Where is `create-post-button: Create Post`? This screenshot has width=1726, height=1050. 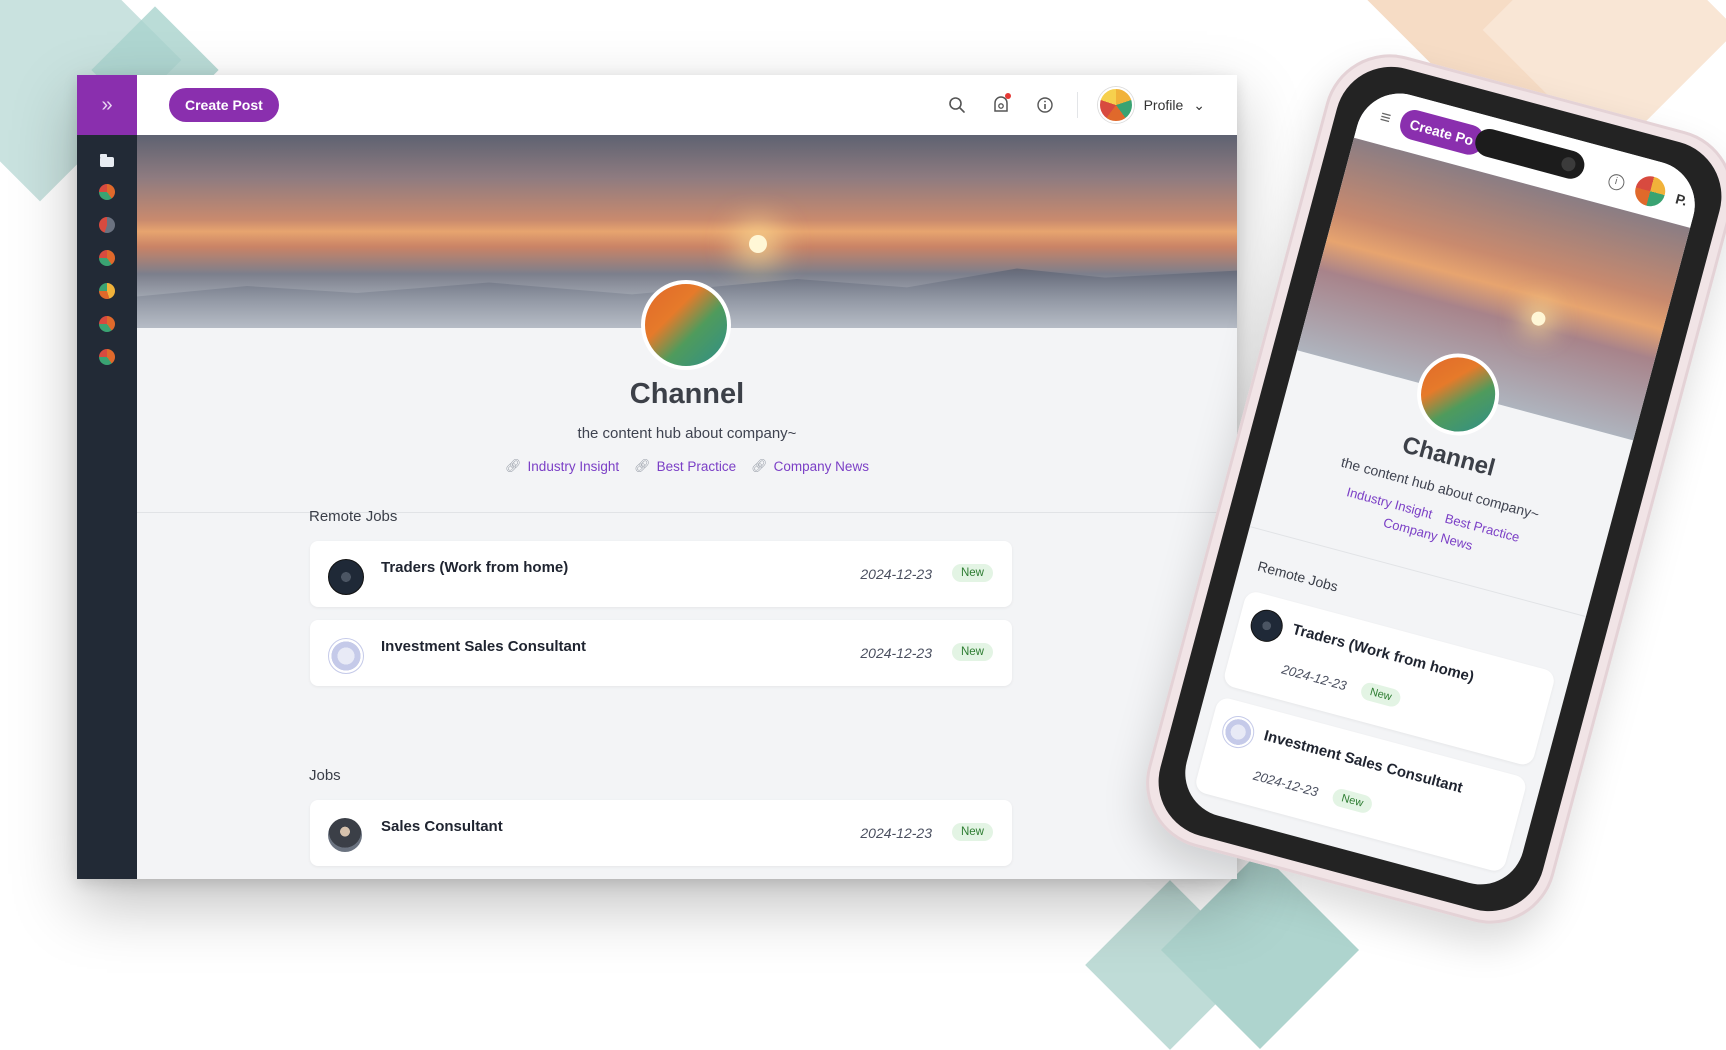 create-post-button: Create Post is located at coordinates (224, 105).